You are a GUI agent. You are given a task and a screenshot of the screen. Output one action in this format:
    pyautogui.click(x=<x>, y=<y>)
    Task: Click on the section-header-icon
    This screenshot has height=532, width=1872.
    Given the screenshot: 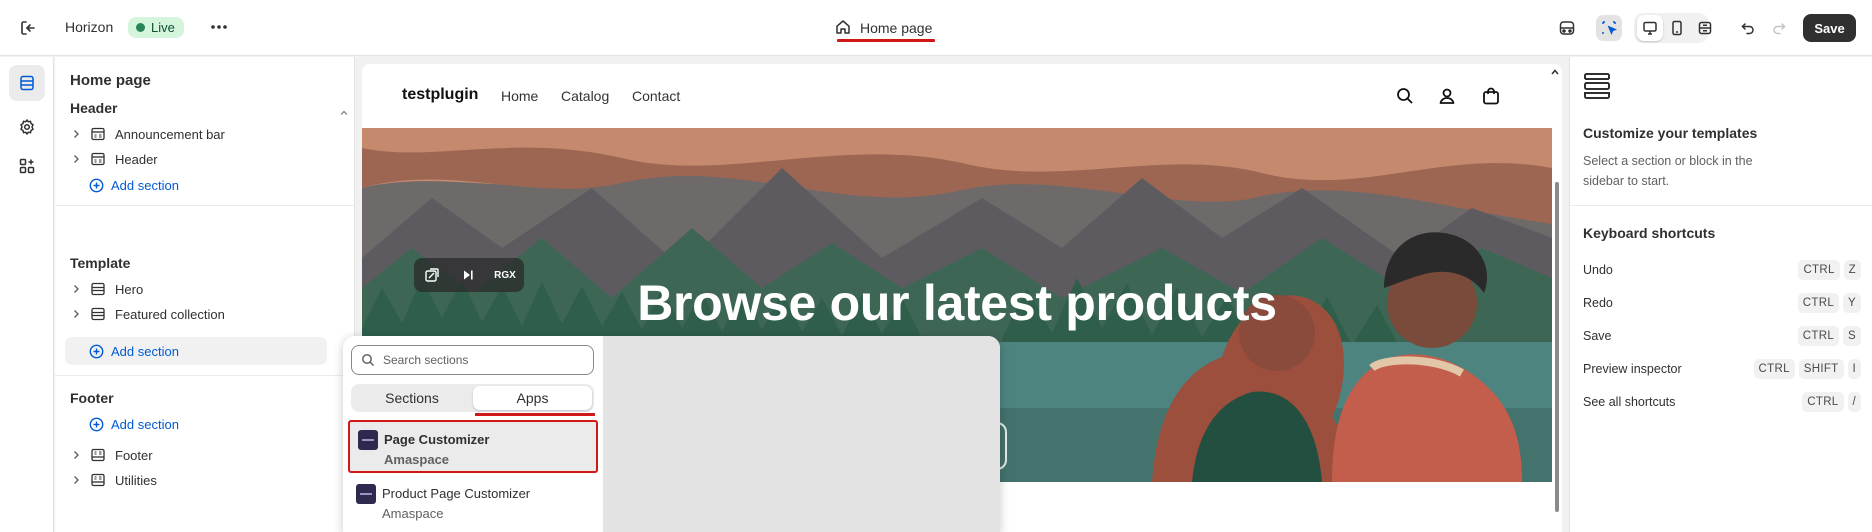 What is the action you would take?
    pyautogui.click(x=98, y=134)
    